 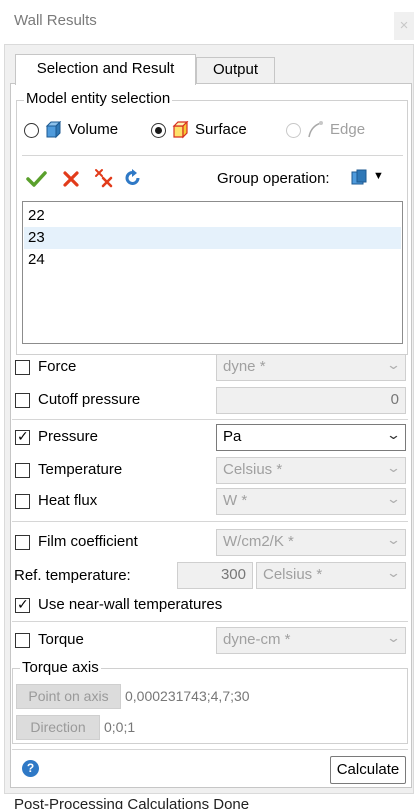 I want to click on point-on-axis-button: Point on axis, so click(x=68, y=696).